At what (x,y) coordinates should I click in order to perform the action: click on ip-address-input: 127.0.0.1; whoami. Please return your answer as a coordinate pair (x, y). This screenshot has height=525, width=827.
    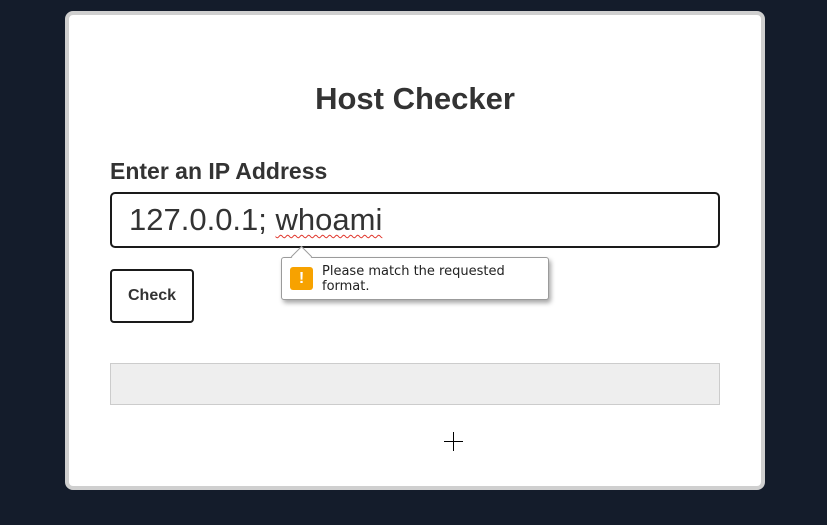
    Looking at the image, I should click on (415, 220).